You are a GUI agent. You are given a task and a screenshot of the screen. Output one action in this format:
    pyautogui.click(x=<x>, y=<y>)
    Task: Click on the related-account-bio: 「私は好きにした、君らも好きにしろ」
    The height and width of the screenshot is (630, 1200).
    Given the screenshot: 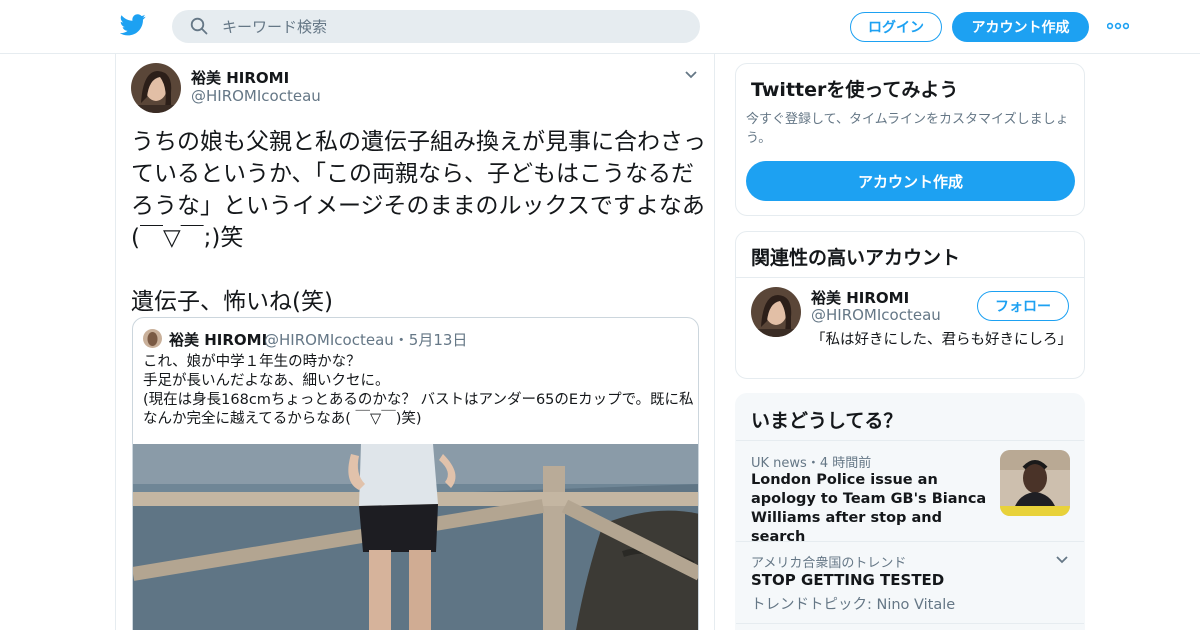 What is the action you would take?
    pyautogui.click(x=941, y=340)
    